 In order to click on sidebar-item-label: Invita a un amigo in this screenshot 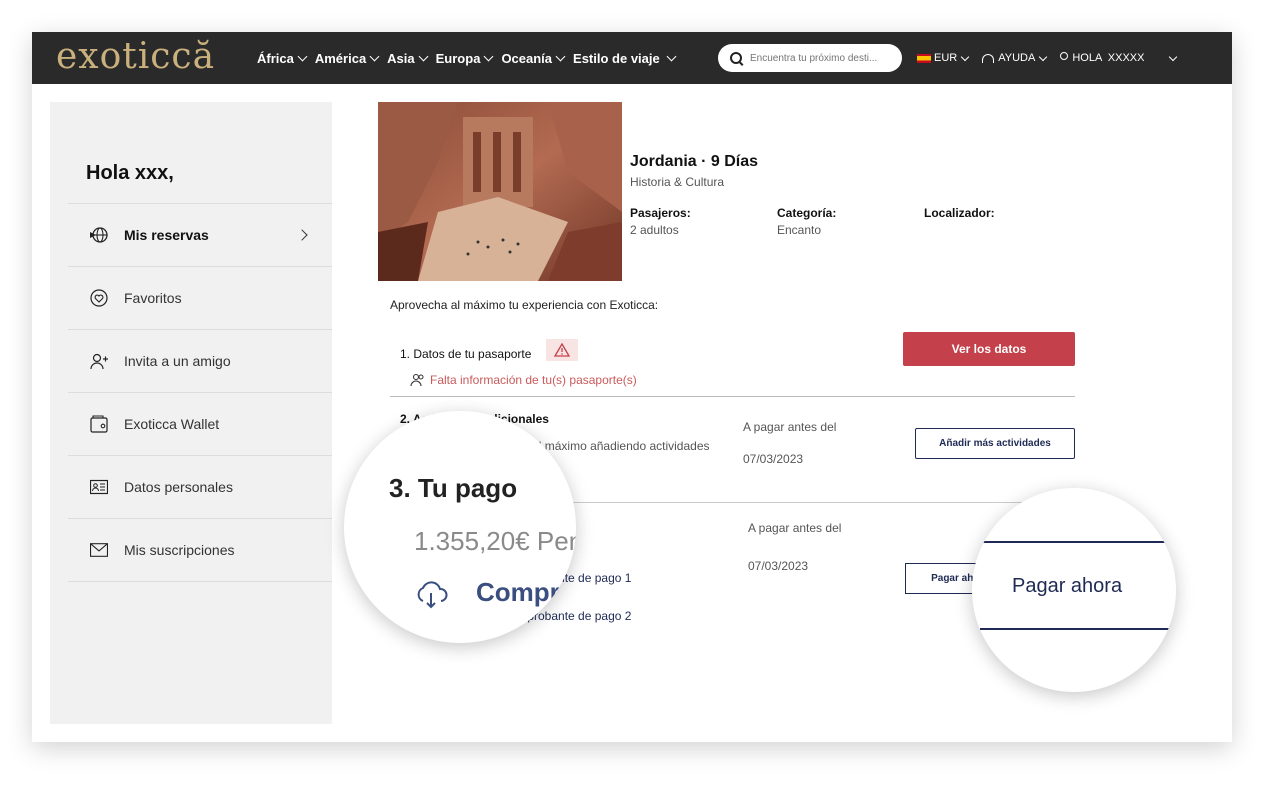, I will do `click(177, 361)`.